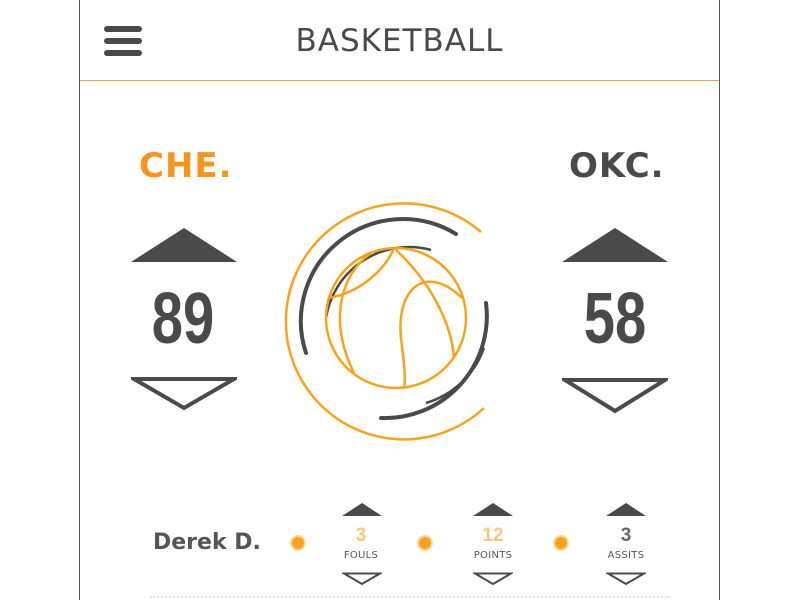 The width and height of the screenshot is (800, 600). I want to click on away-score-down-button, so click(615, 396).